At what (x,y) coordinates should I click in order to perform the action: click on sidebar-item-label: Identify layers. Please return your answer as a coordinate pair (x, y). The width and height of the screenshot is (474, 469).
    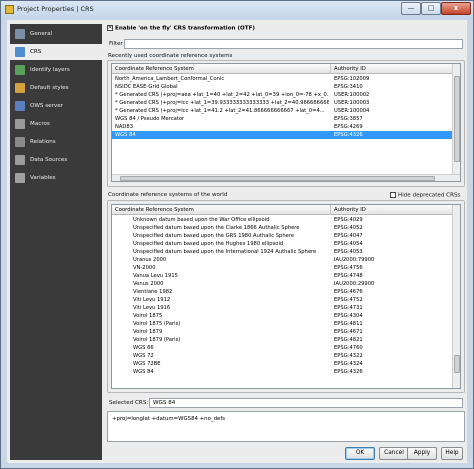
    Looking at the image, I should click on (50, 70).